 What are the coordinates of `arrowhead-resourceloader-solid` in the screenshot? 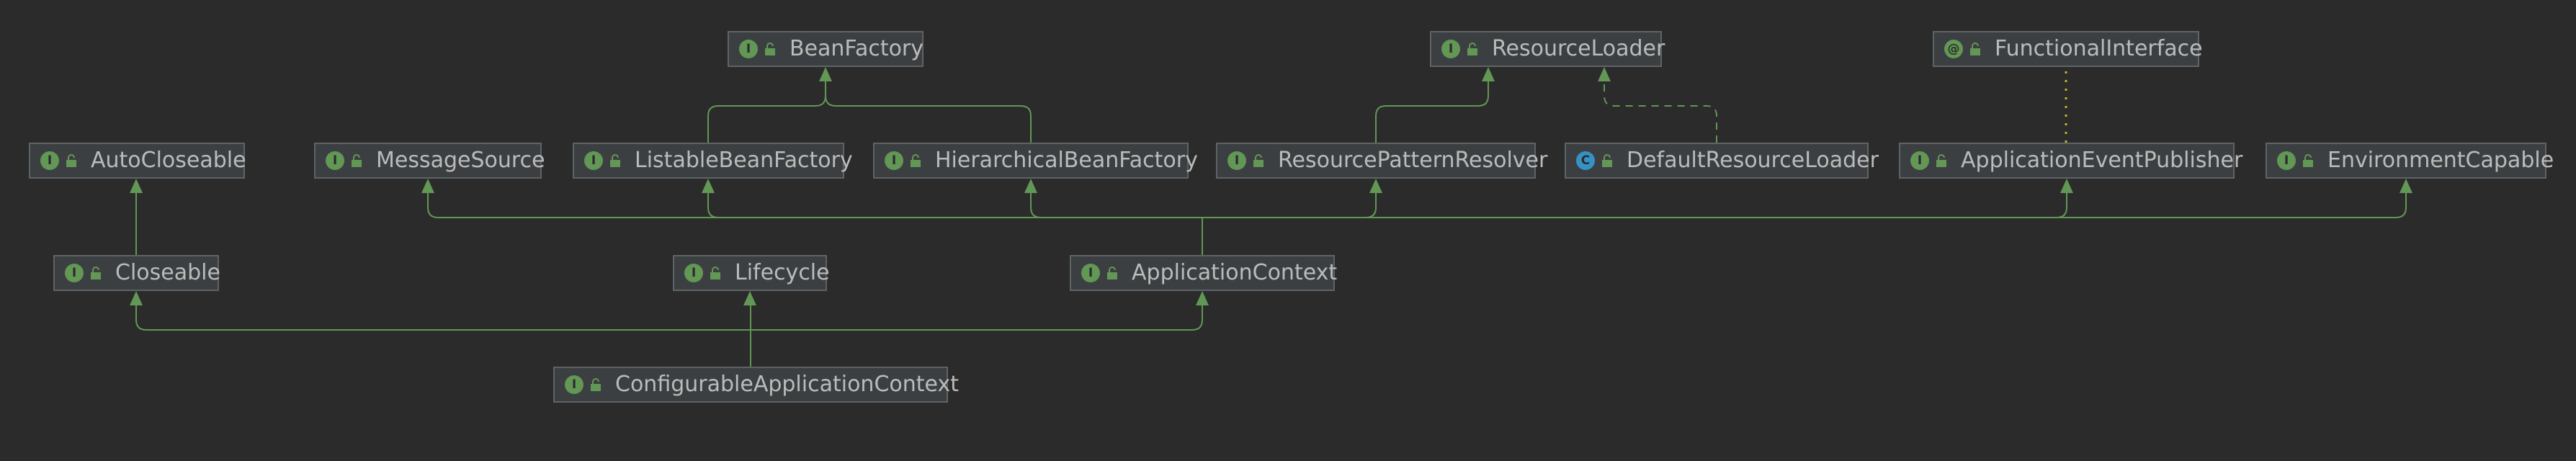 It's located at (1489, 74).